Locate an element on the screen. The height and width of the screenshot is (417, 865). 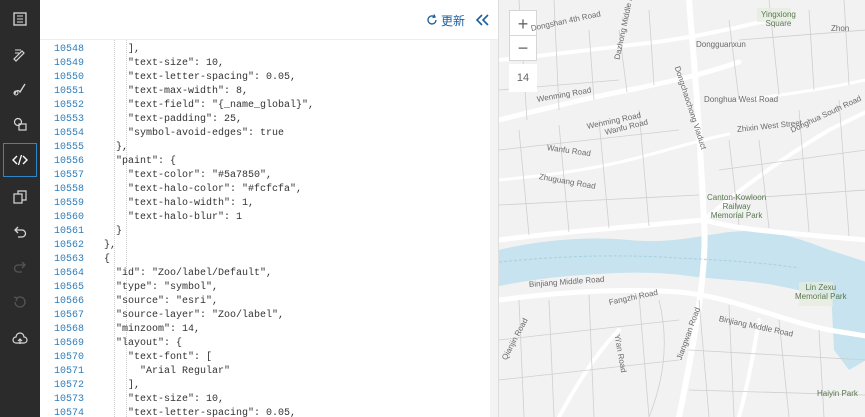
code-line: 10553 "text-padding": 25, is located at coordinates (269, 120).